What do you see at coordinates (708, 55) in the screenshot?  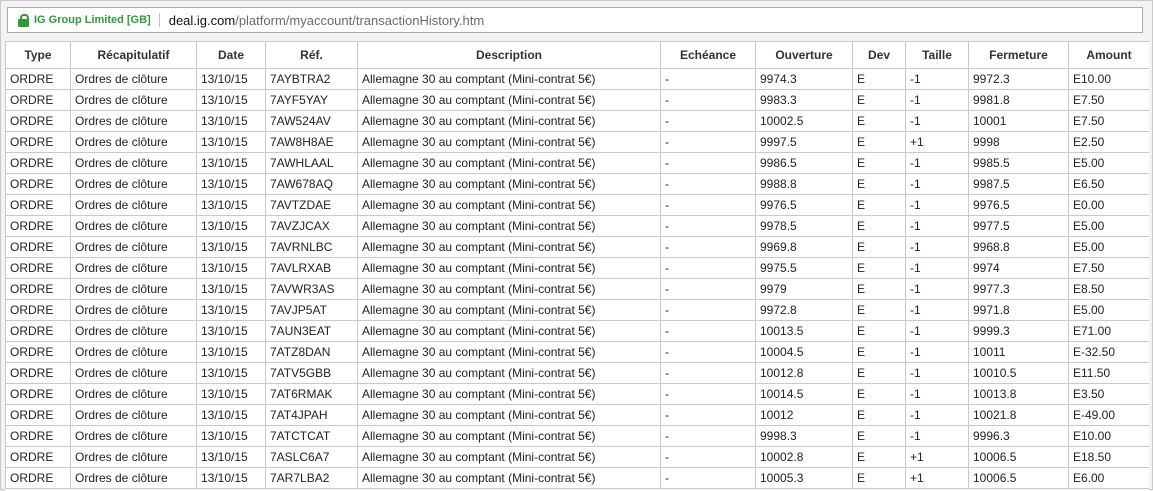 I see `column-header-echeance: Echéance` at bounding box center [708, 55].